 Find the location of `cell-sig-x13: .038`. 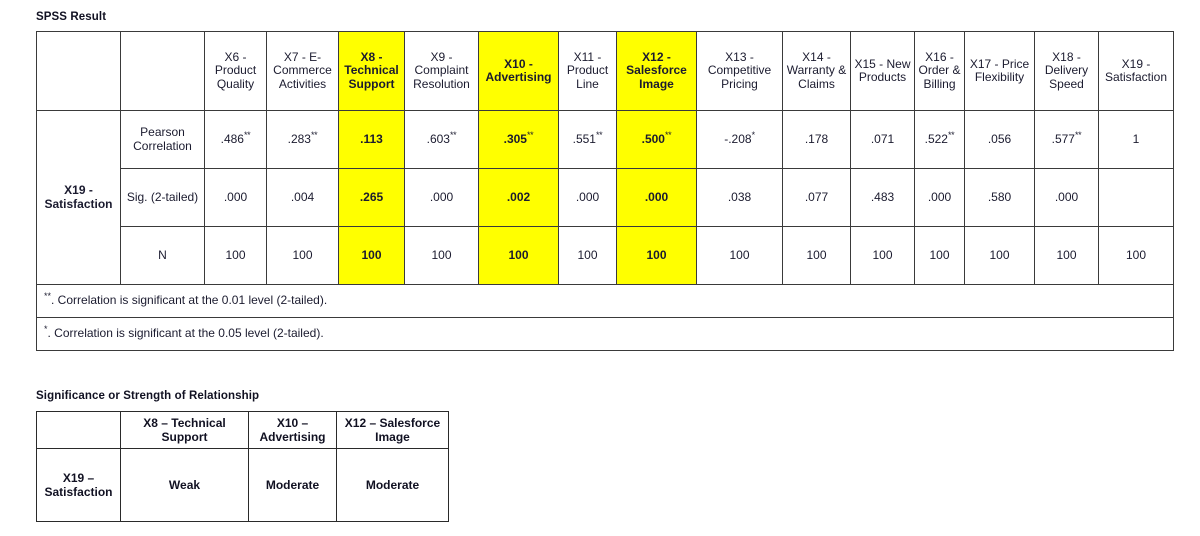

cell-sig-x13: .038 is located at coordinates (739, 197).